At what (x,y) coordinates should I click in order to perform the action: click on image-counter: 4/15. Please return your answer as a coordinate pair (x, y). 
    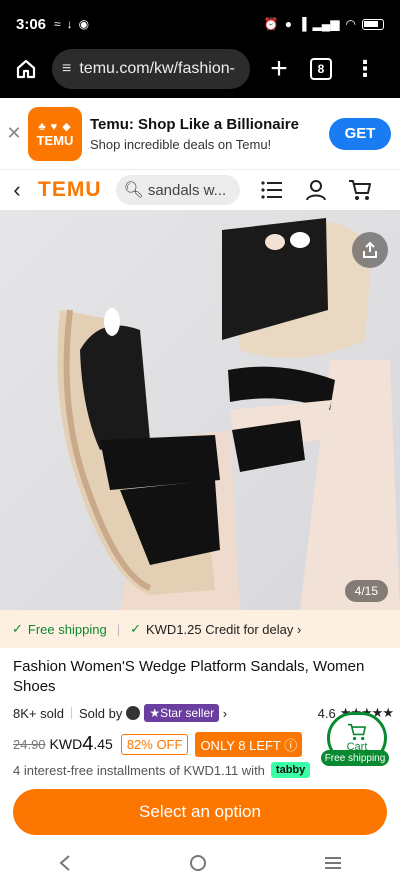
    Looking at the image, I should click on (366, 591).